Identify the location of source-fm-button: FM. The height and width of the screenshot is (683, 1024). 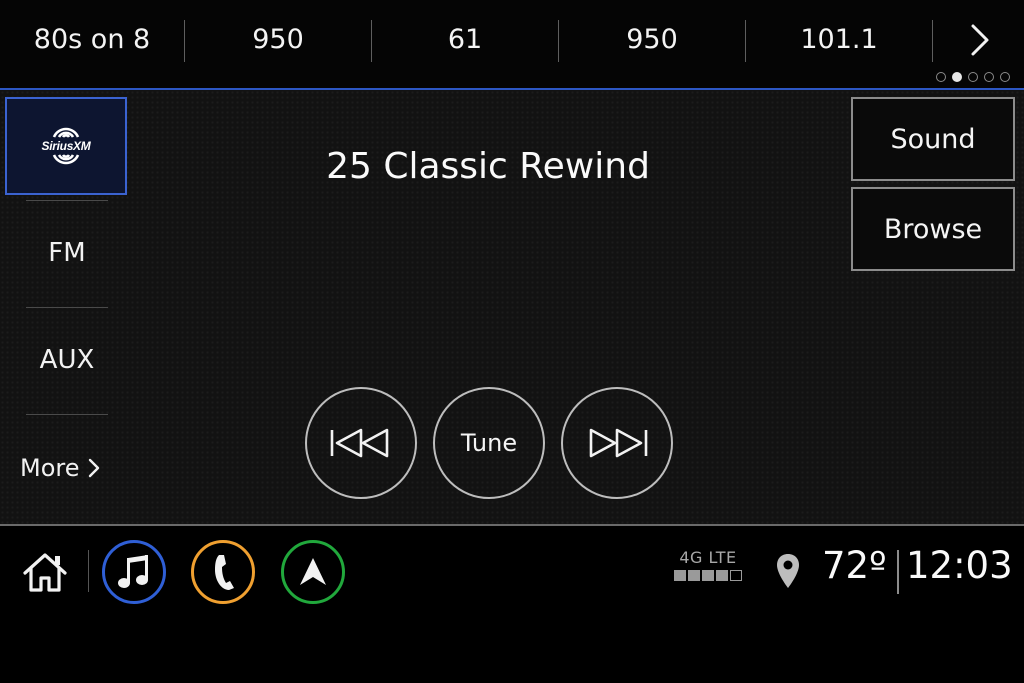
(67, 253).